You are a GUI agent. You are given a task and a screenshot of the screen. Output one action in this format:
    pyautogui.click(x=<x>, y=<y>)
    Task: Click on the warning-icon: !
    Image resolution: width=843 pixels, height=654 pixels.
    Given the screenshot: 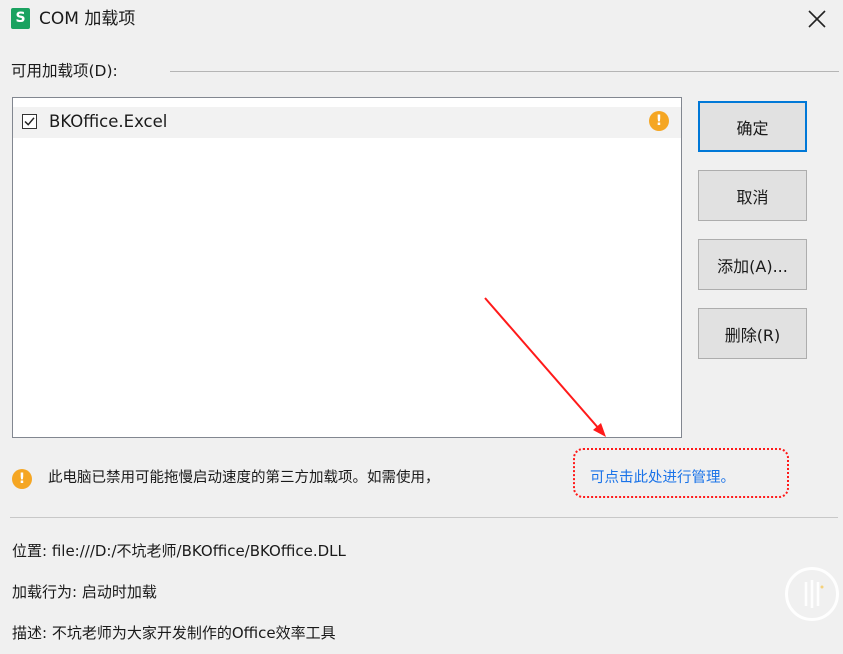 What is the action you would take?
    pyautogui.click(x=659, y=121)
    